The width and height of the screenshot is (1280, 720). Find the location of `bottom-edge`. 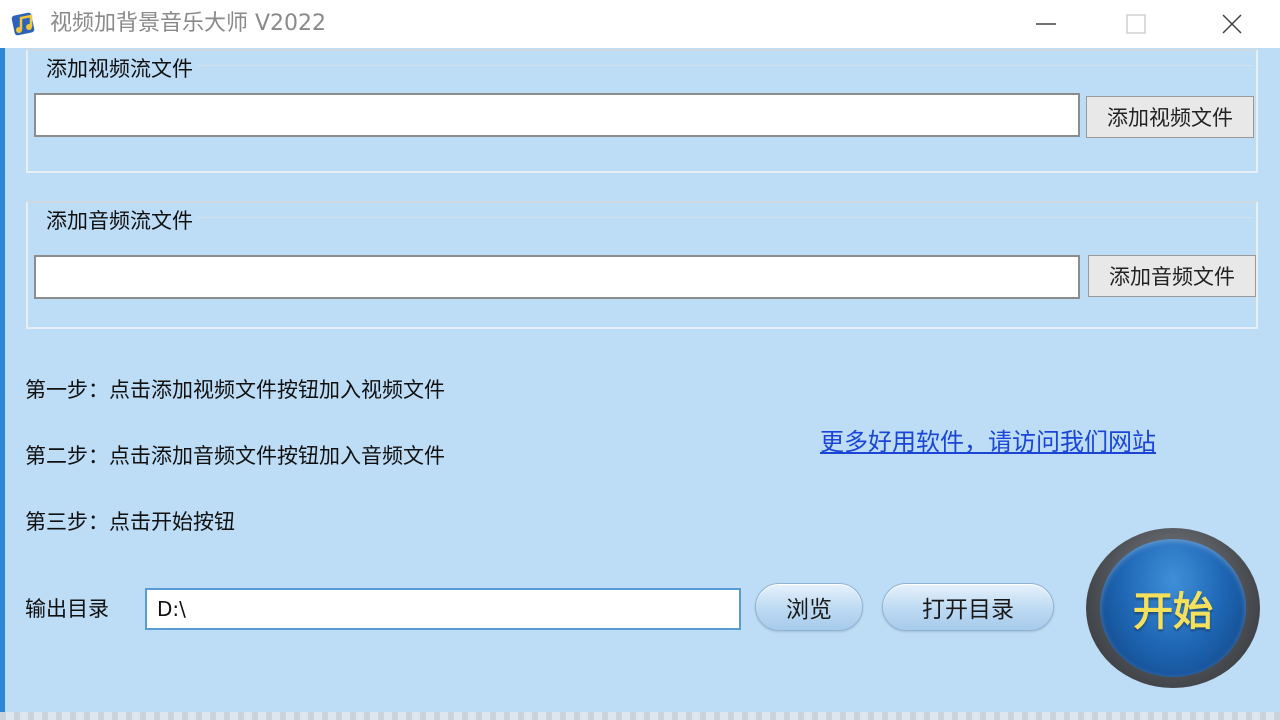

bottom-edge is located at coordinates (640, 716).